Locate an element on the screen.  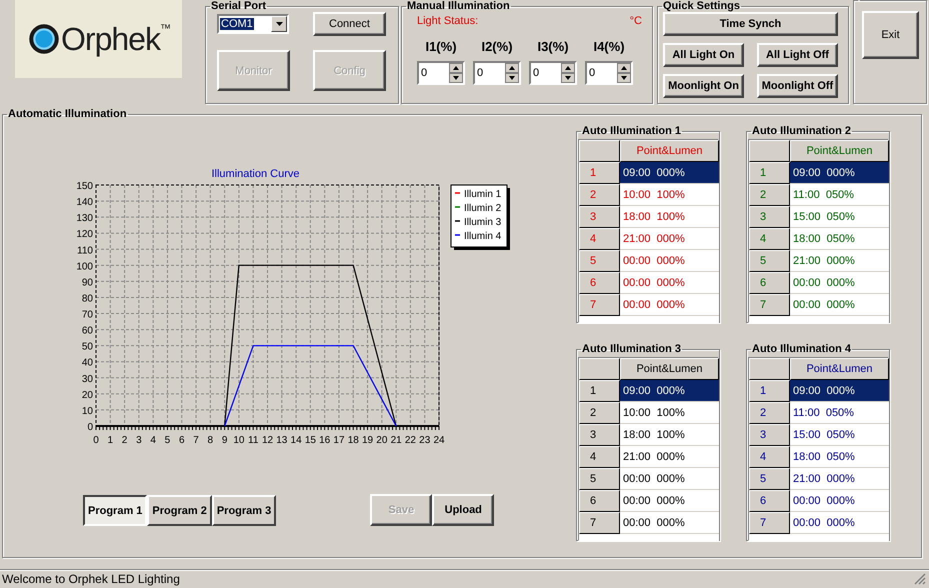
x-tick-label: 7 is located at coordinates (196, 440).